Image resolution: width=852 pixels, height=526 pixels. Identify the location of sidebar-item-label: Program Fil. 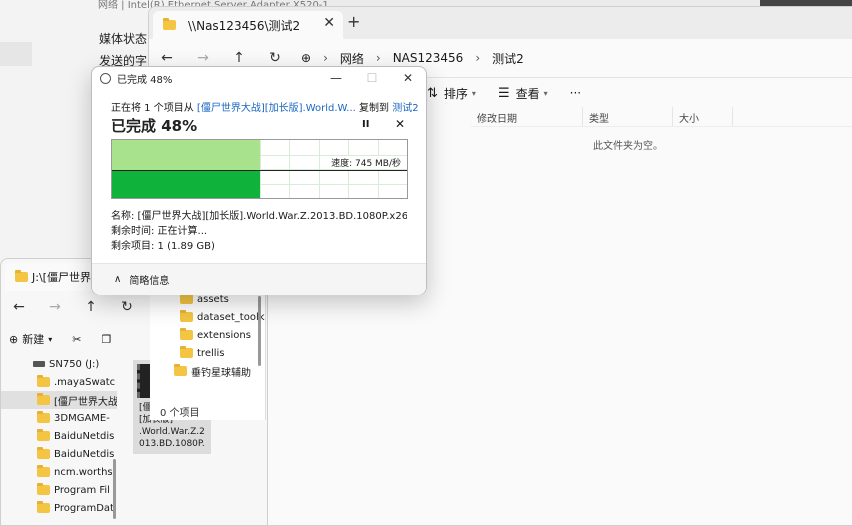
(82, 490).